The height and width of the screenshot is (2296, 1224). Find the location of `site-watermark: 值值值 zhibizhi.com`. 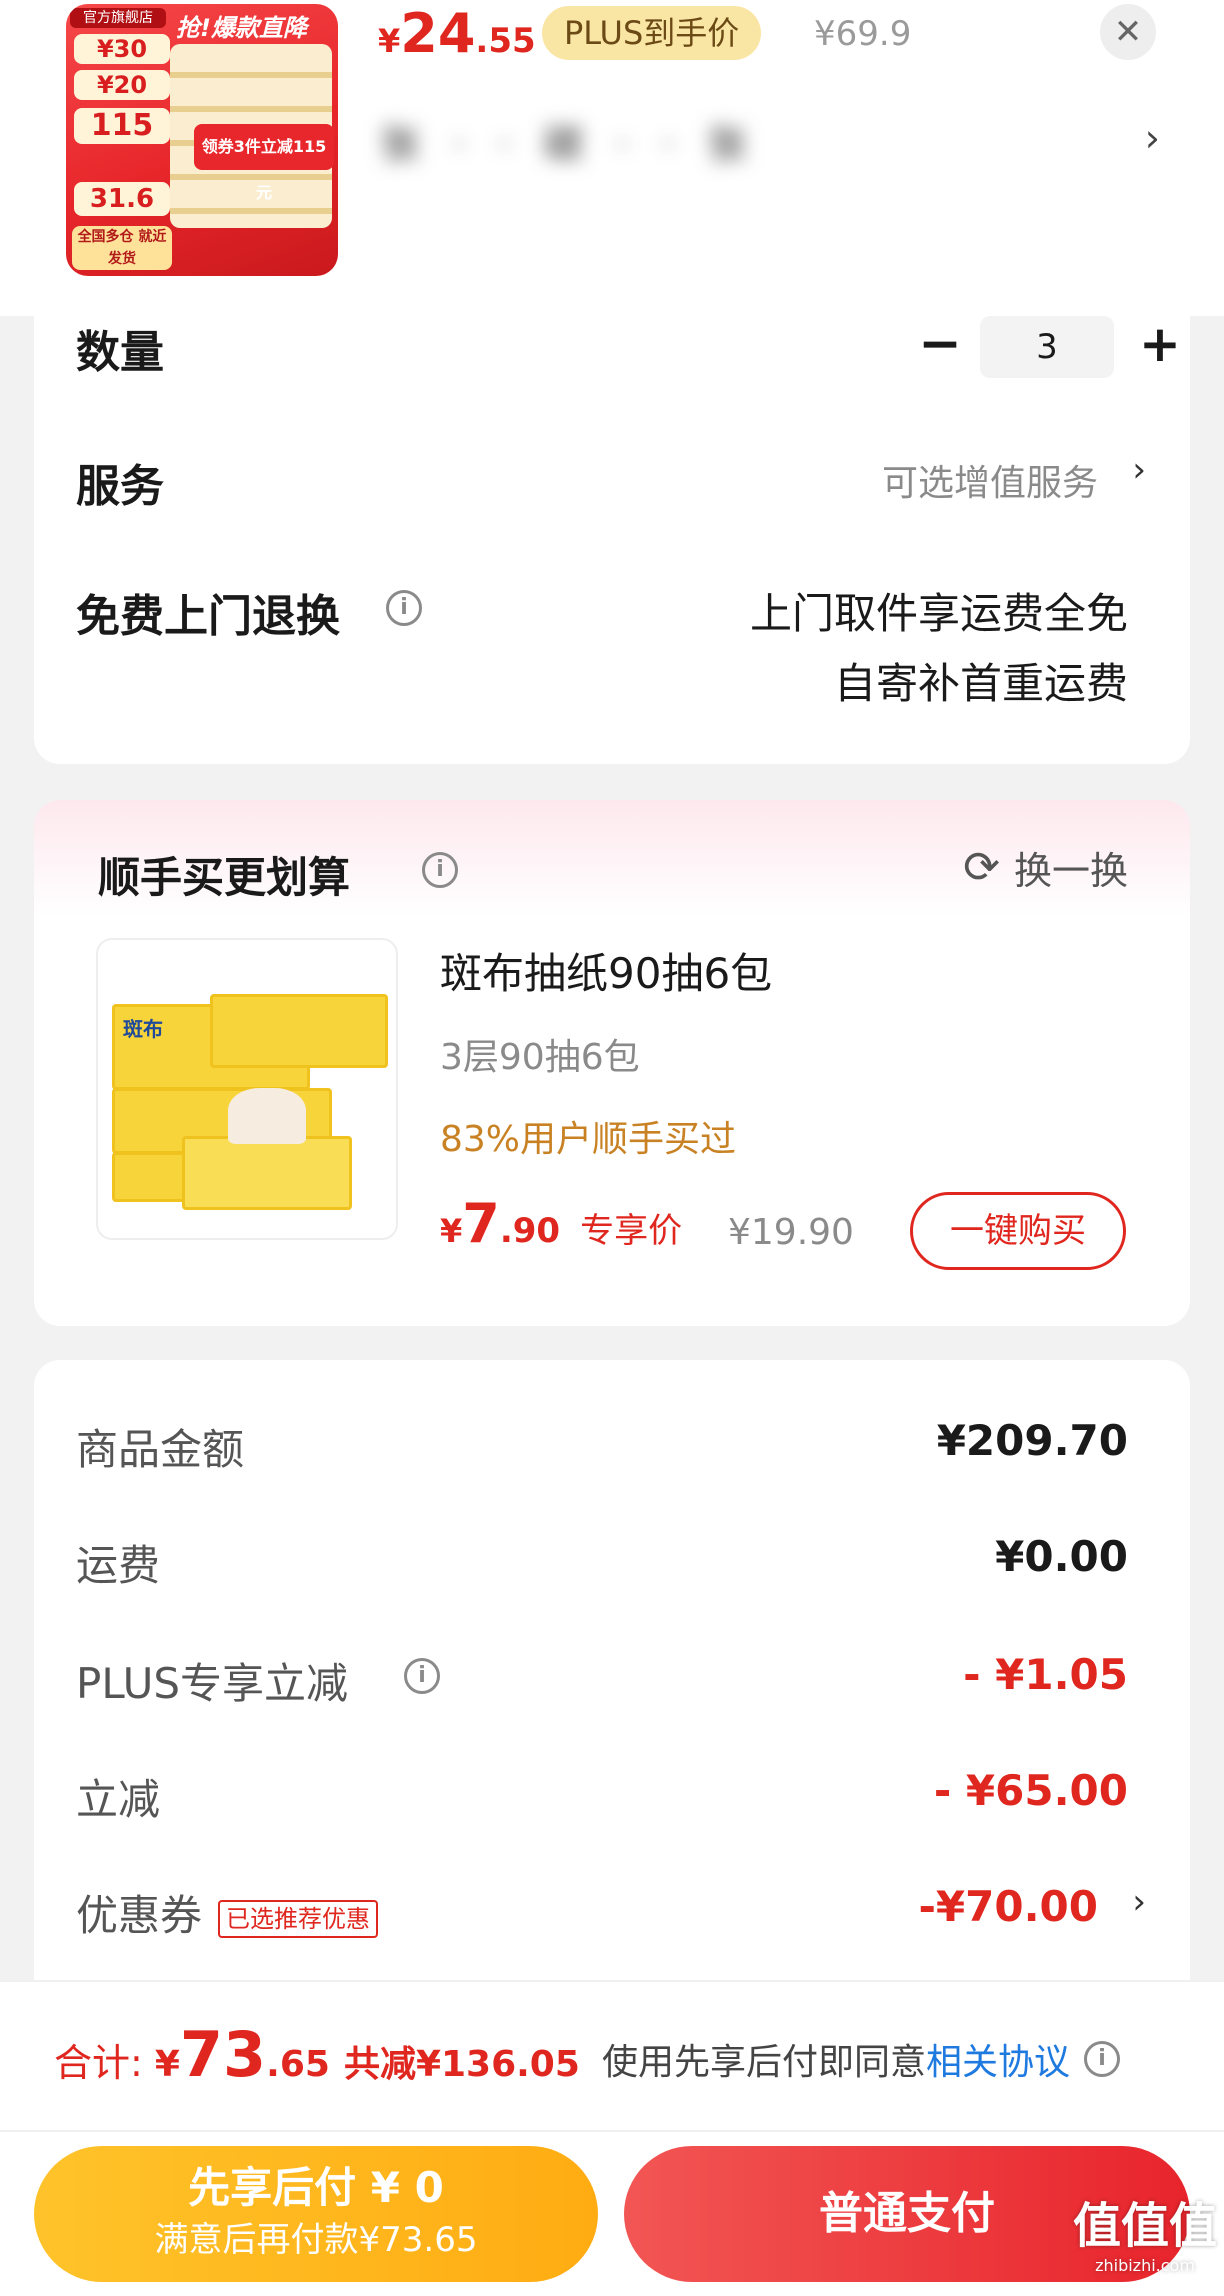

site-watermark: 值值值 zhibizhi.com is located at coordinates (1142, 2246).